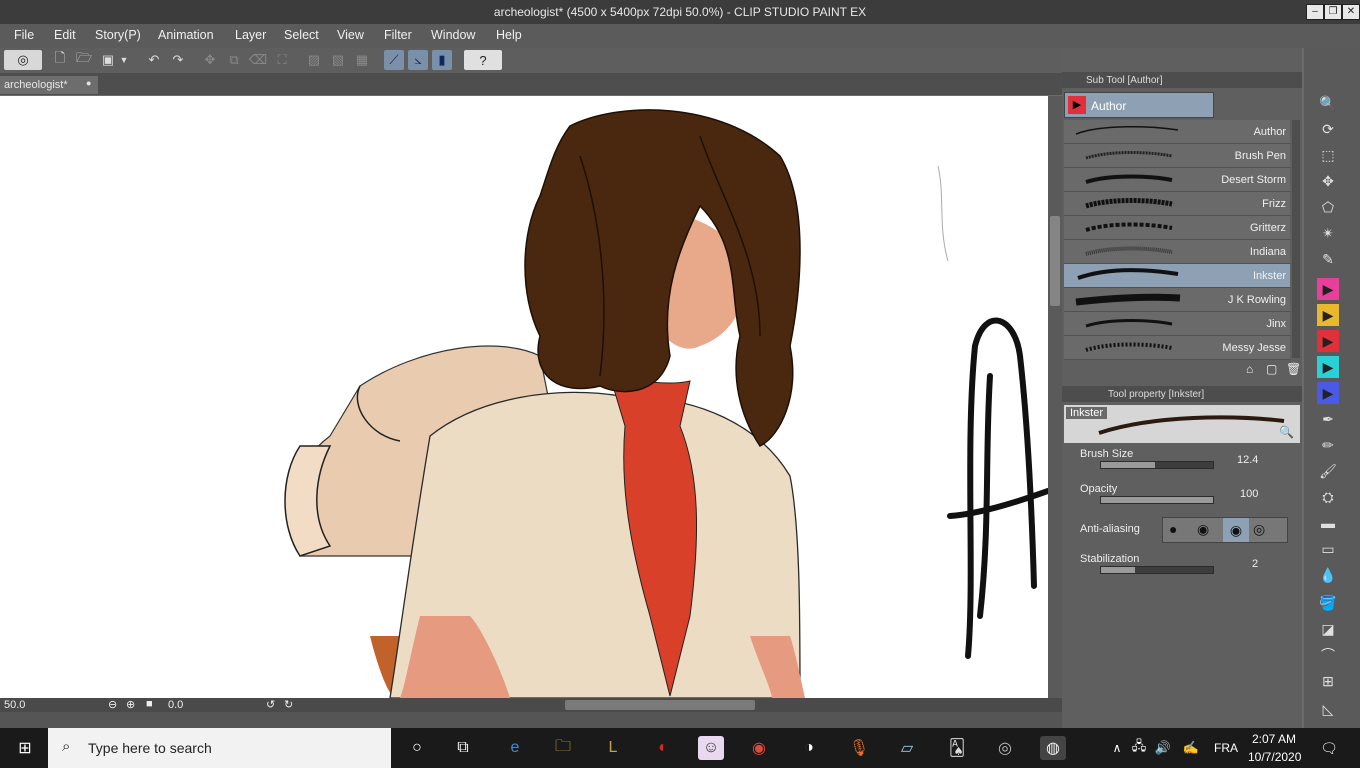 This screenshot has height=768, width=1360. I want to click on undo-icon: ↶, so click(154, 60).